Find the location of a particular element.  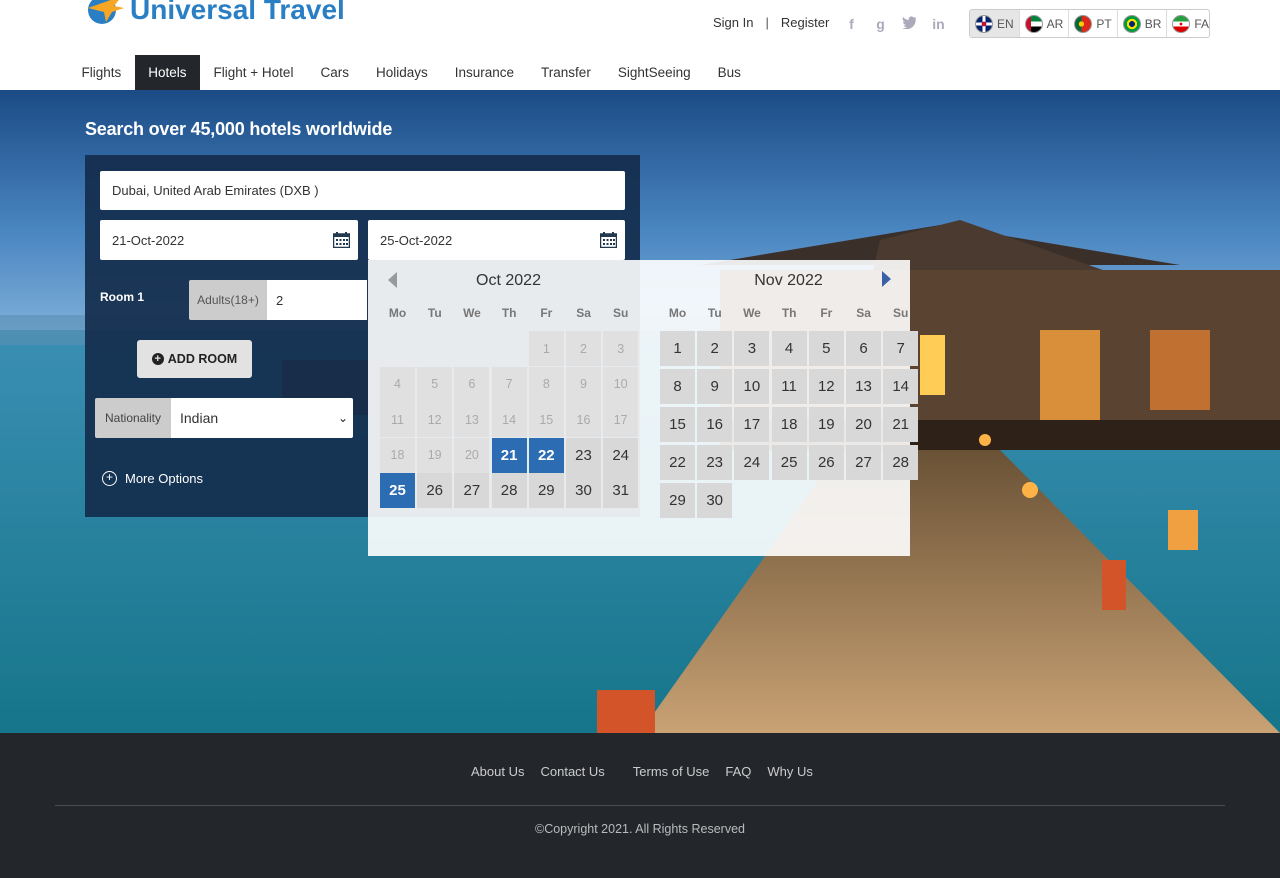

calendar-day: 19 is located at coordinates (826, 424).